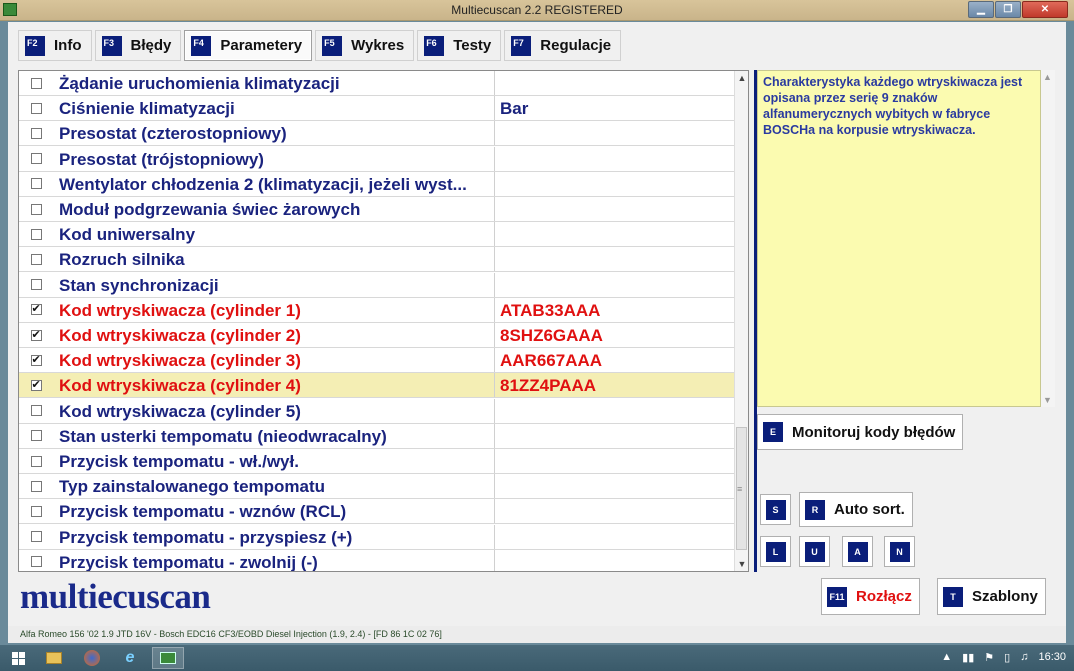 The width and height of the screenshot is (1074, 671). What do you see at coordinates (68, 45) in the screenshot?
I see `tab-label: Info` at bounding box center [68, 45].